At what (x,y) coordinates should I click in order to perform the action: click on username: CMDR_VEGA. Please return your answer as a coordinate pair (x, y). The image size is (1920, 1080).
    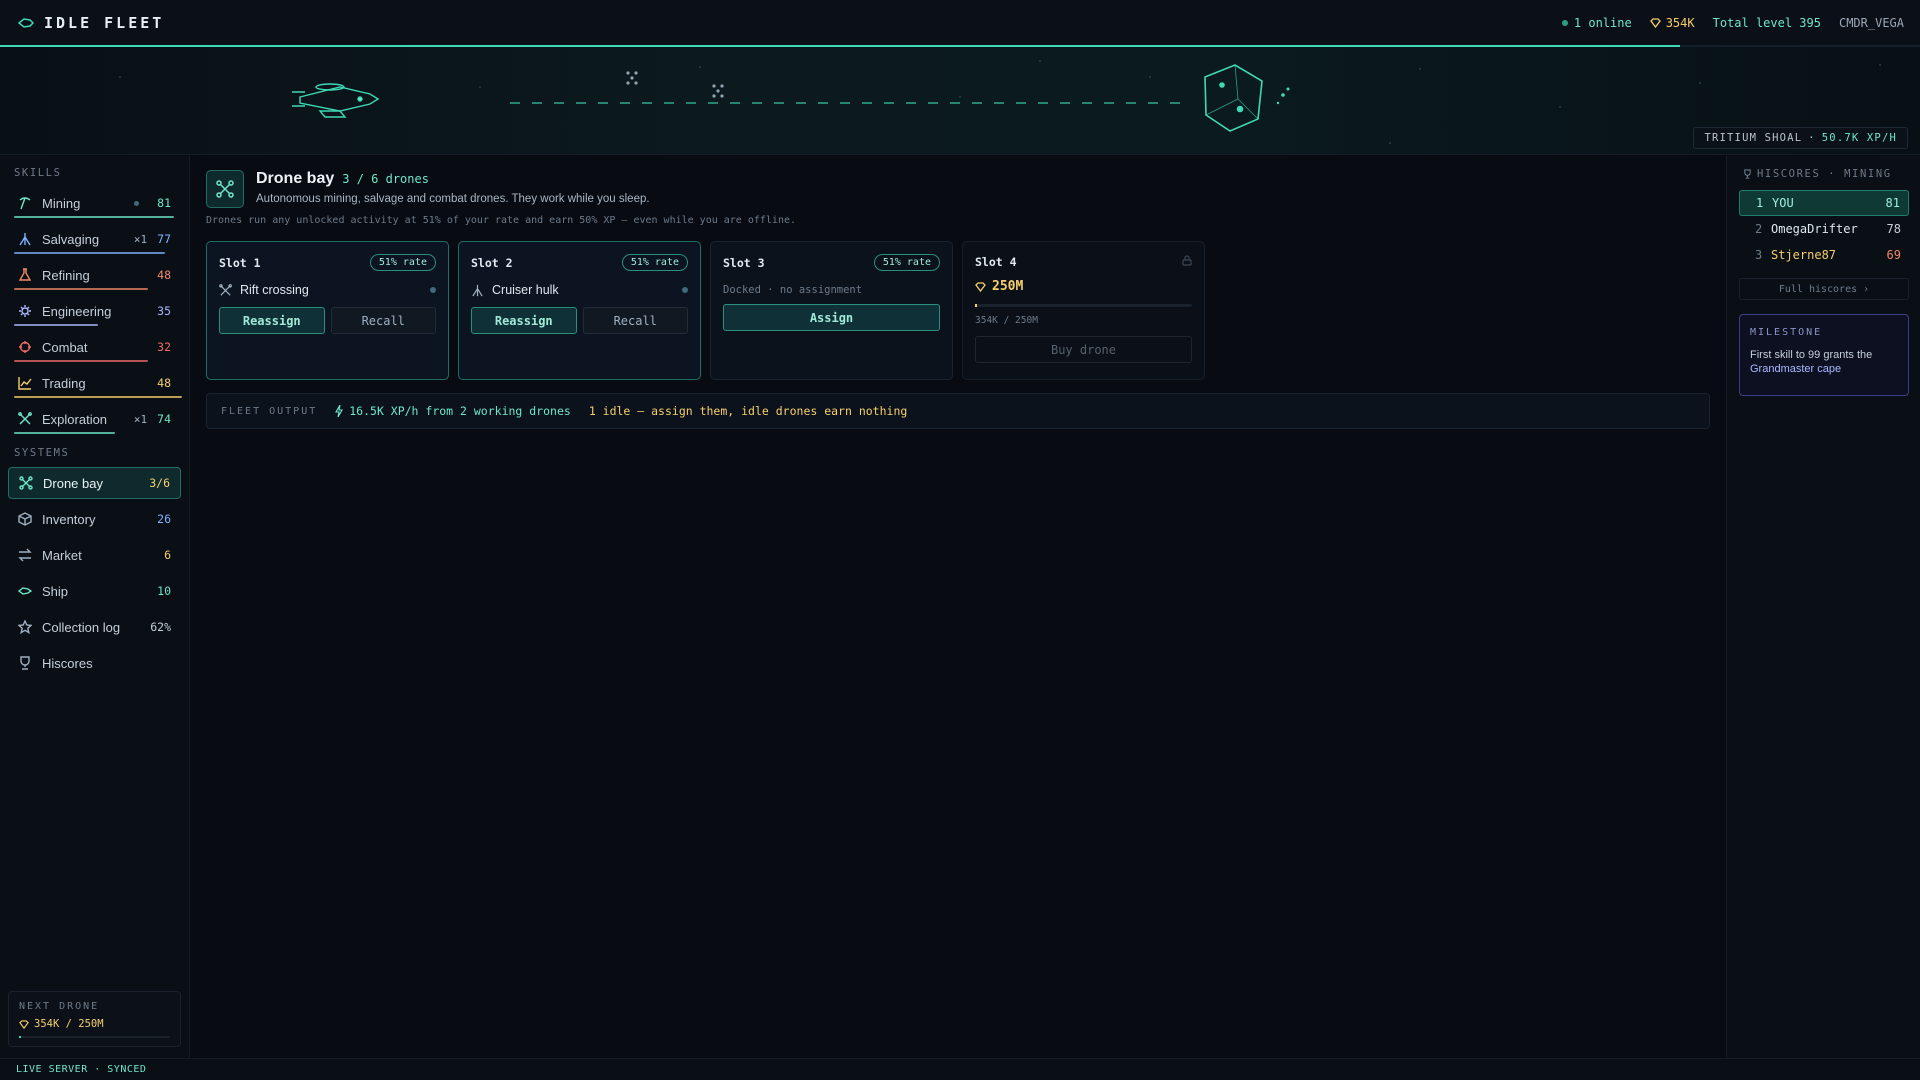
    Looking at the image, I should click on (1871, 23).